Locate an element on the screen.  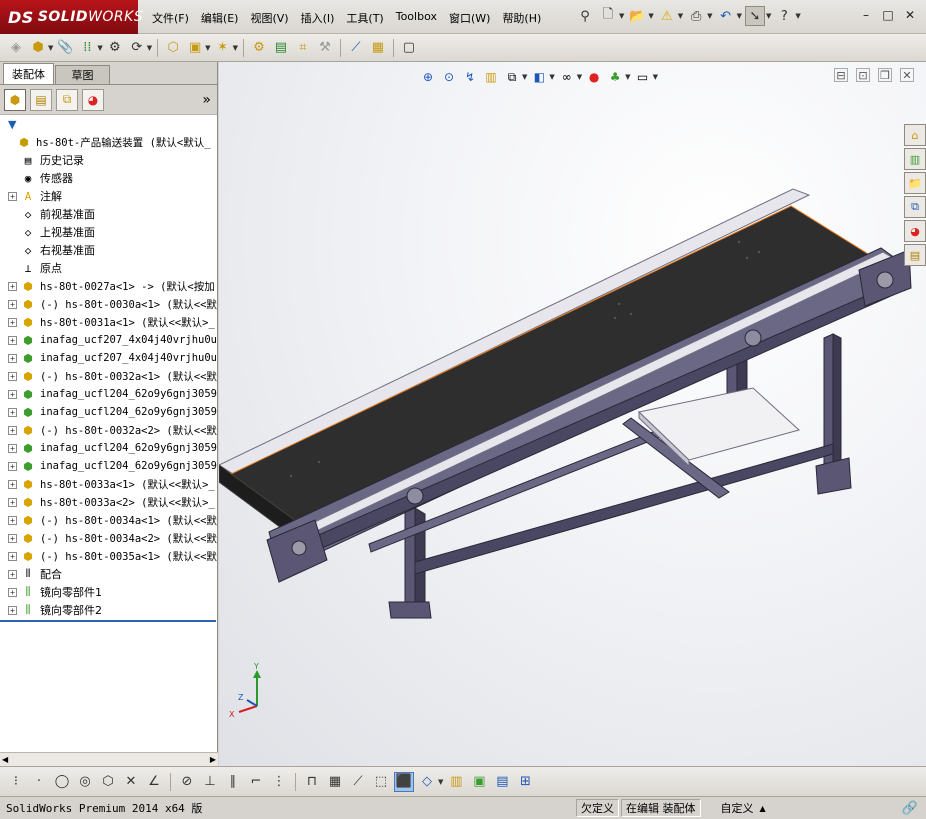
large-assembly-icon: ▢ is located at coordinates (409, 48).